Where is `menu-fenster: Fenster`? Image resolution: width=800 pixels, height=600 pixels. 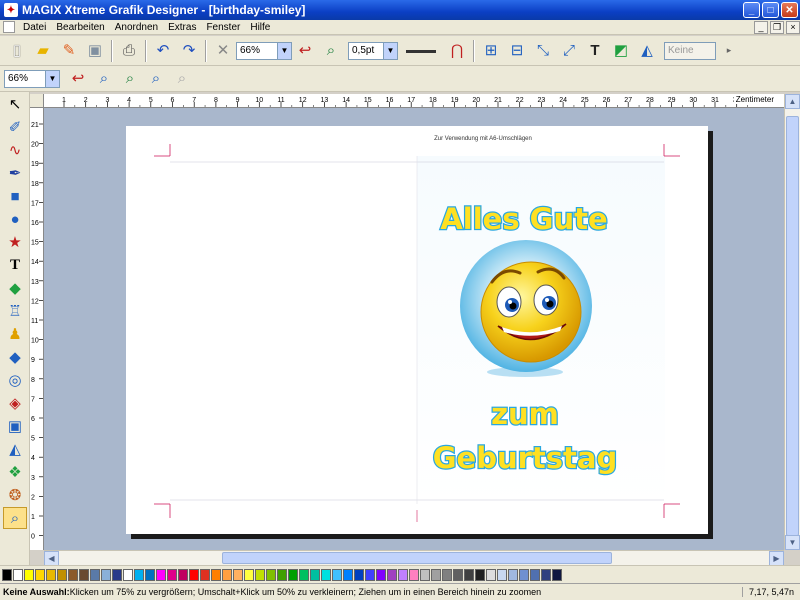
menu-fenster: Fenster is located at coordinates (223, 27).